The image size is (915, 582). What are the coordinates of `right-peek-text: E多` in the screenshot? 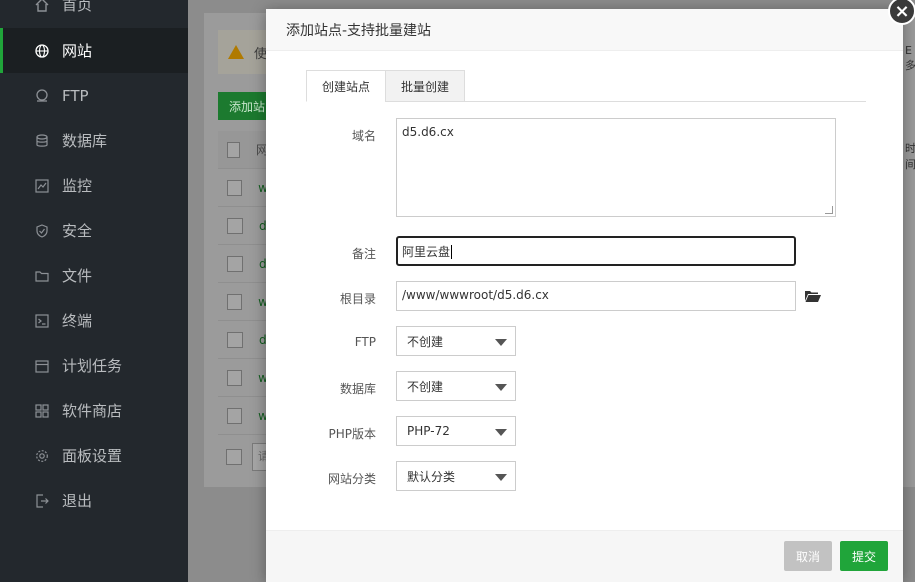 It's located at (910, 58).